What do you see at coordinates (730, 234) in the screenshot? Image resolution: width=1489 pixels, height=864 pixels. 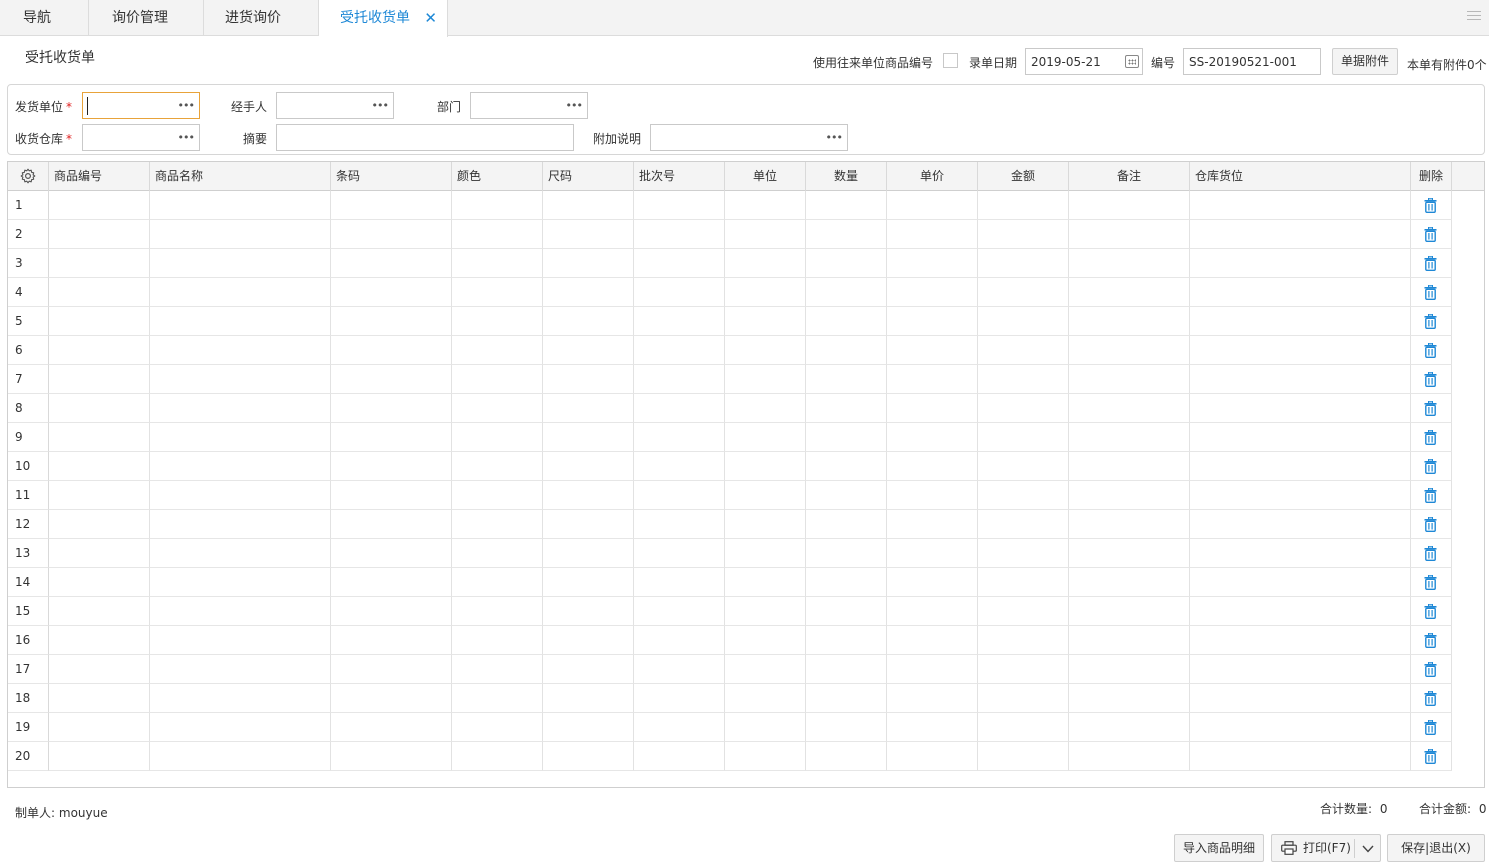 I see `table-row: 2` at bounding box center [730, 234].